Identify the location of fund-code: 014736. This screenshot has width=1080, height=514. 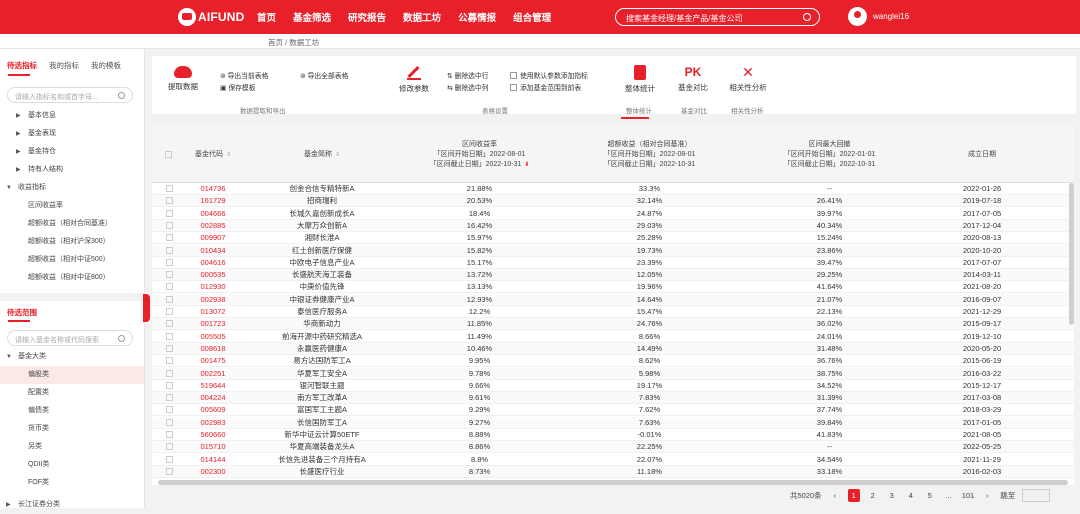
(213, 189).